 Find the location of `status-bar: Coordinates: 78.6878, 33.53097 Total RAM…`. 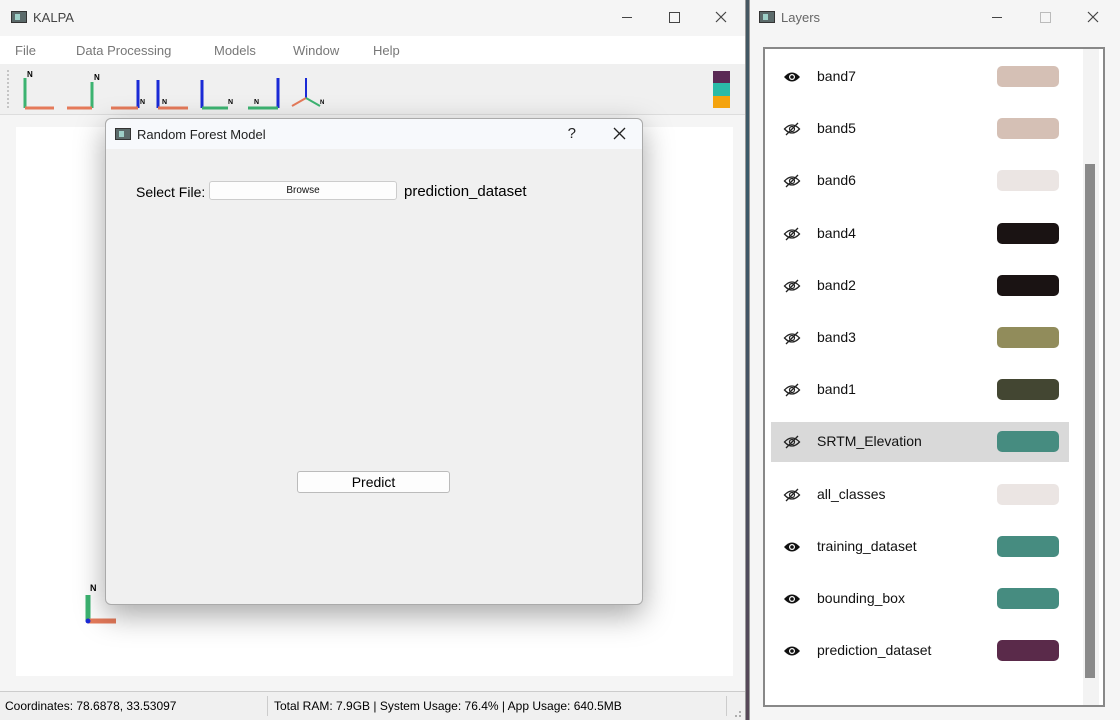

status-bar: Coordinates: 78.6878, 33.53097 Total RAM… is located at coordinates (372, 705).